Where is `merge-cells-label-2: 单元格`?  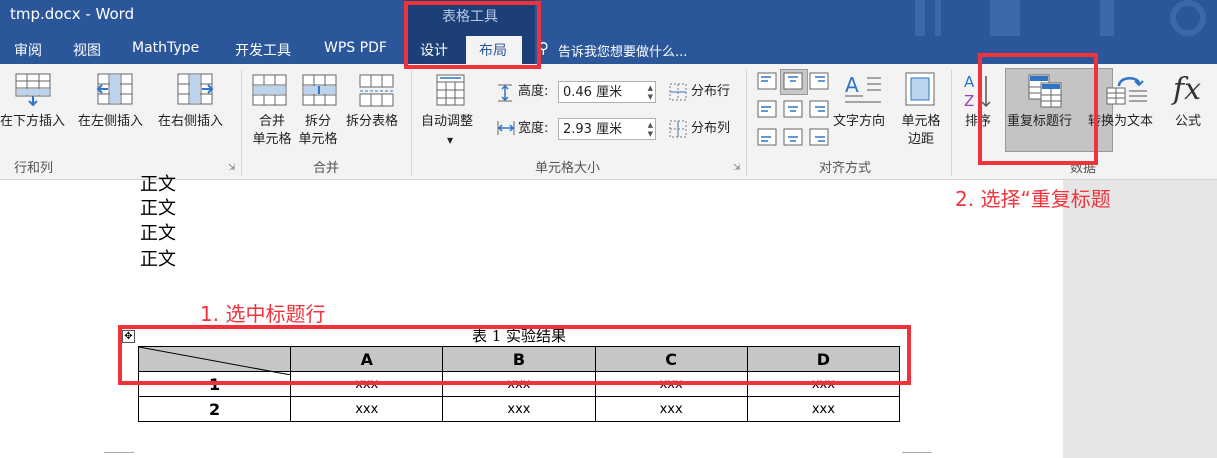
merge-cells-label-2: 单元格 is located at coordinates (272, 139).